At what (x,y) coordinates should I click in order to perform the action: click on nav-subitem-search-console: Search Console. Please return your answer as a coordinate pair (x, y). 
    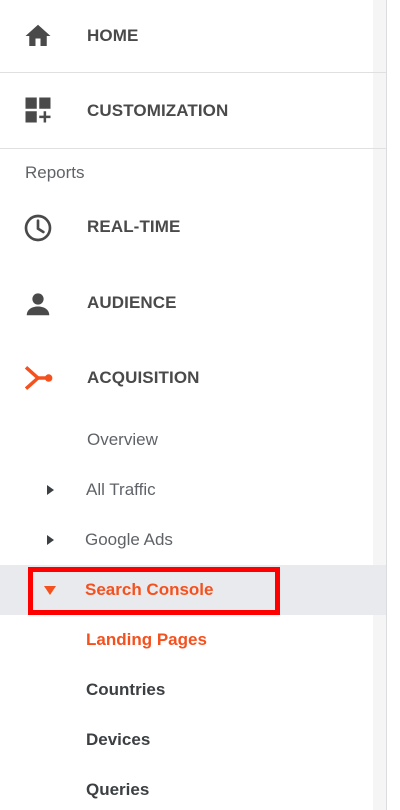
    Looking at the image, I should click on (193, 590).